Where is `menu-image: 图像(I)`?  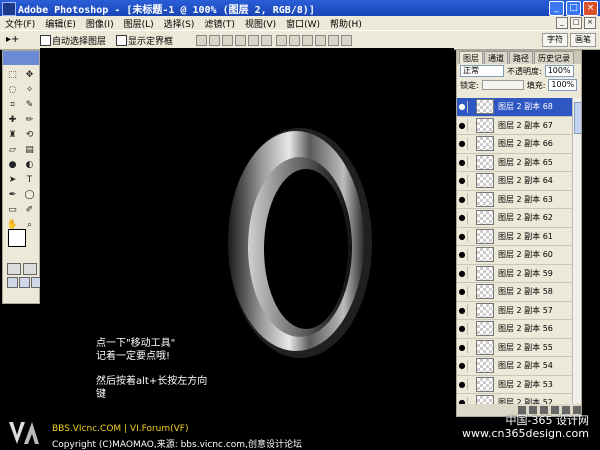 menu-image: 图像(I) is located at coordinates (100, 23).